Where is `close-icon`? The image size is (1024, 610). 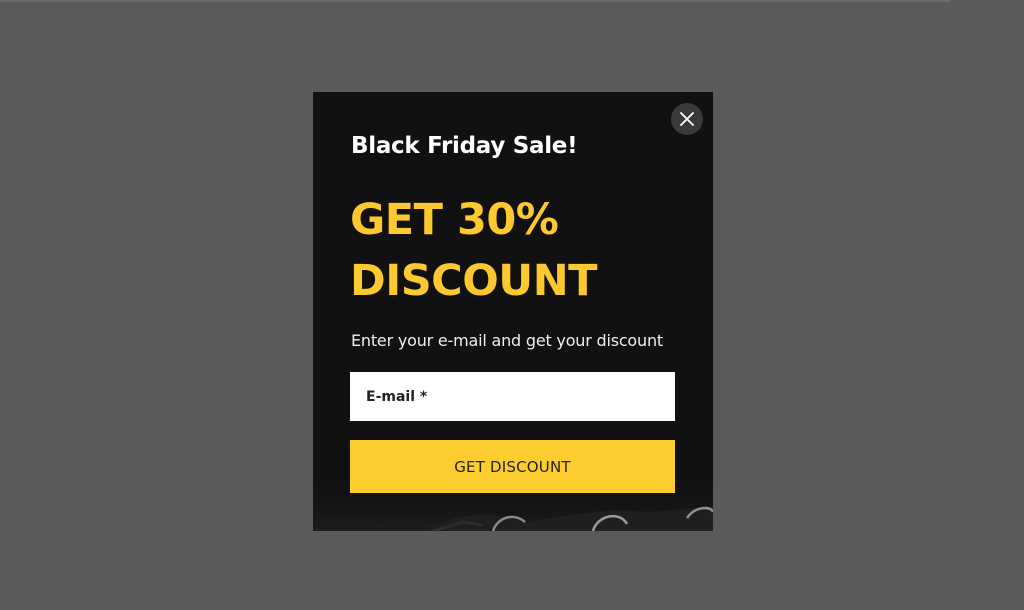 close-icon is located at coordinates (687, 119).